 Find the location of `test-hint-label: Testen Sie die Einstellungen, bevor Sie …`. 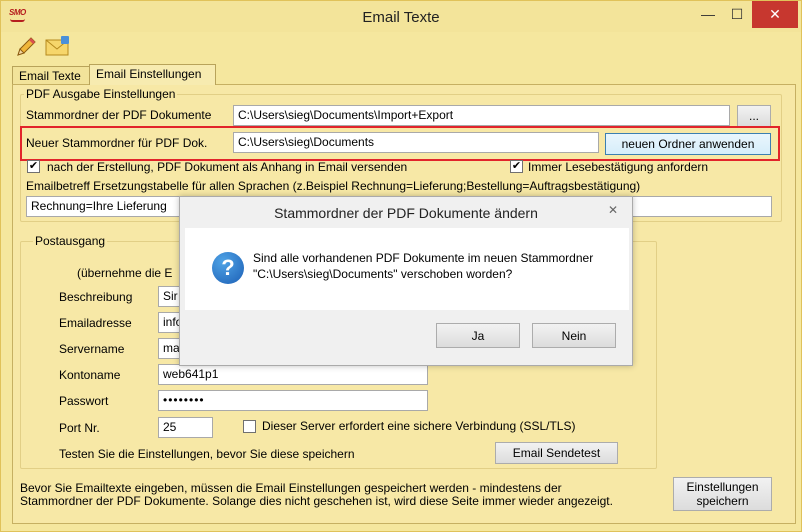

test-hint-label: Testen Sie die Einstellungen, bevor Sie … is located at coordinates (207, 454).